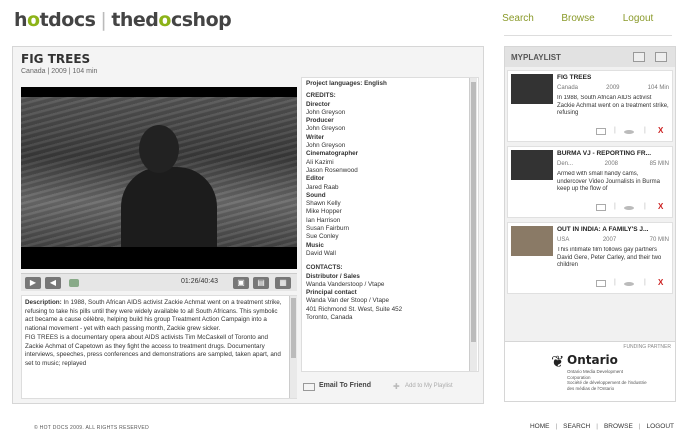 The width and height of the screenshot is (684, 434). I want to click on contact-role: Principal contact, so click(331, 293).